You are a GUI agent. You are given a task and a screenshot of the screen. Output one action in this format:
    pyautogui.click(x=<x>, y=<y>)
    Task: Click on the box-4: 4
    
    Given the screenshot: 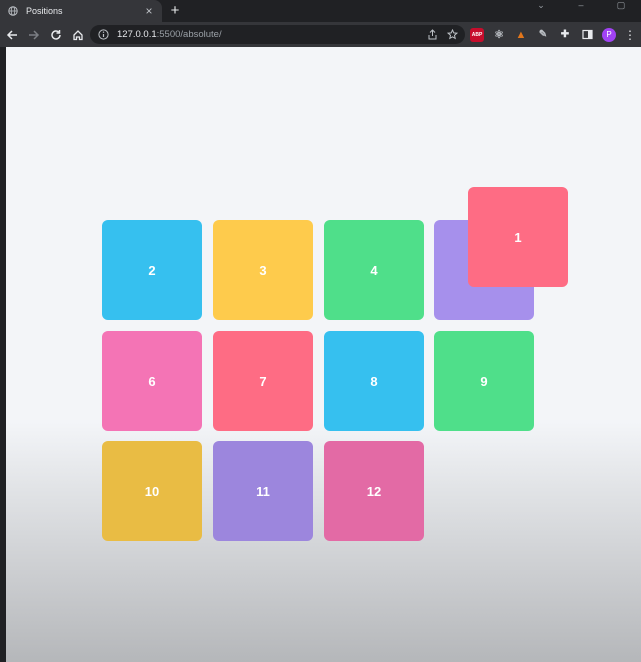 What is the action you would take?
    pyautogui.click(x=374, y=270)
    